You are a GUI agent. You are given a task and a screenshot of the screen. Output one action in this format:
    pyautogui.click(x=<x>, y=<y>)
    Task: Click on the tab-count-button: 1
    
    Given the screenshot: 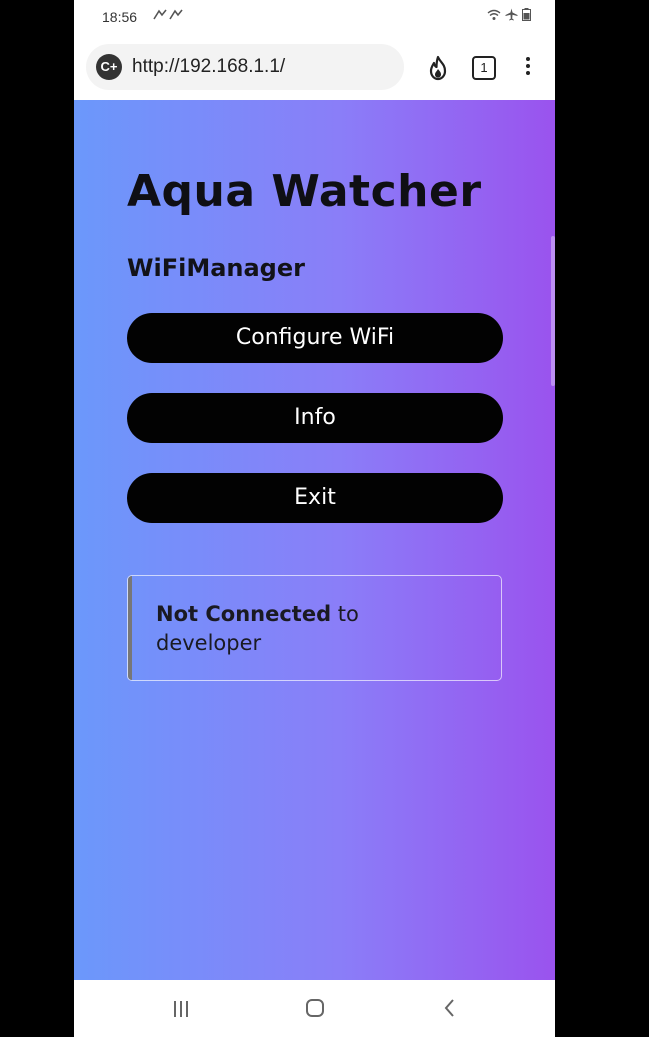 What is the action you would take?
    pyautogui.click(x=484, y=68)
    